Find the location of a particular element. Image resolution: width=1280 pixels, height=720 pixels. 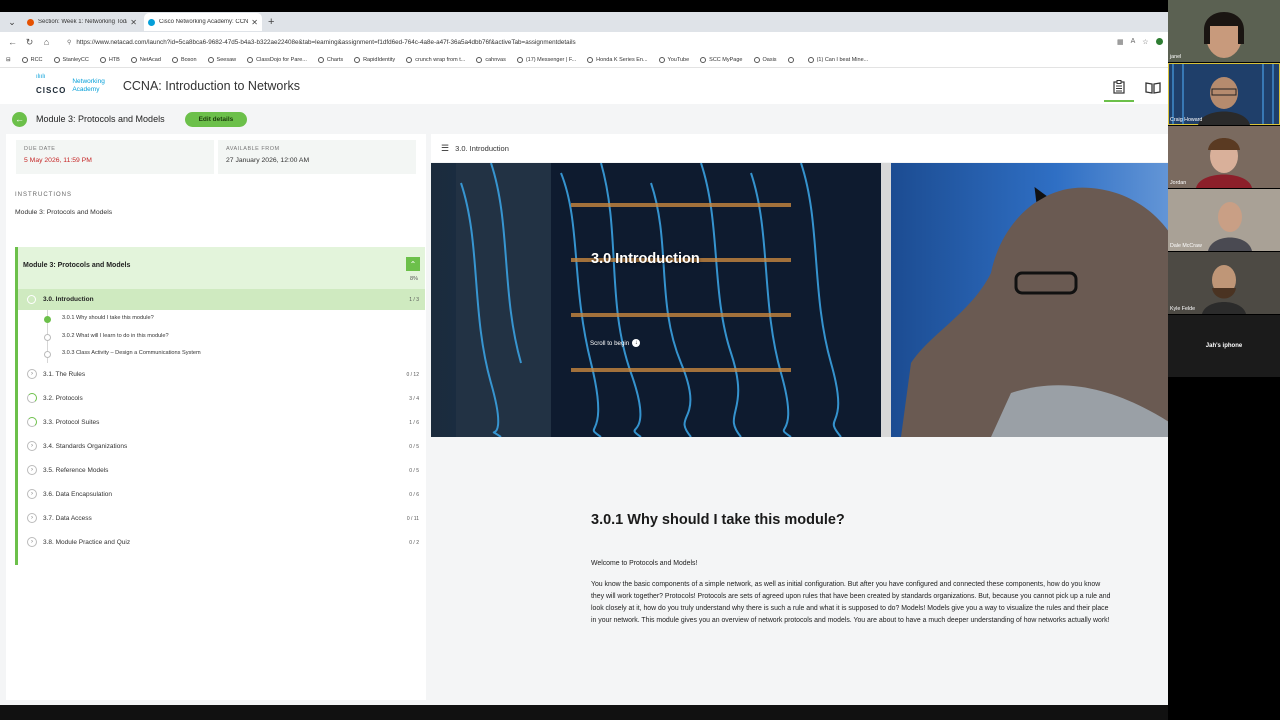

bookmark: cahnvas is located at coordinates (491, 59).